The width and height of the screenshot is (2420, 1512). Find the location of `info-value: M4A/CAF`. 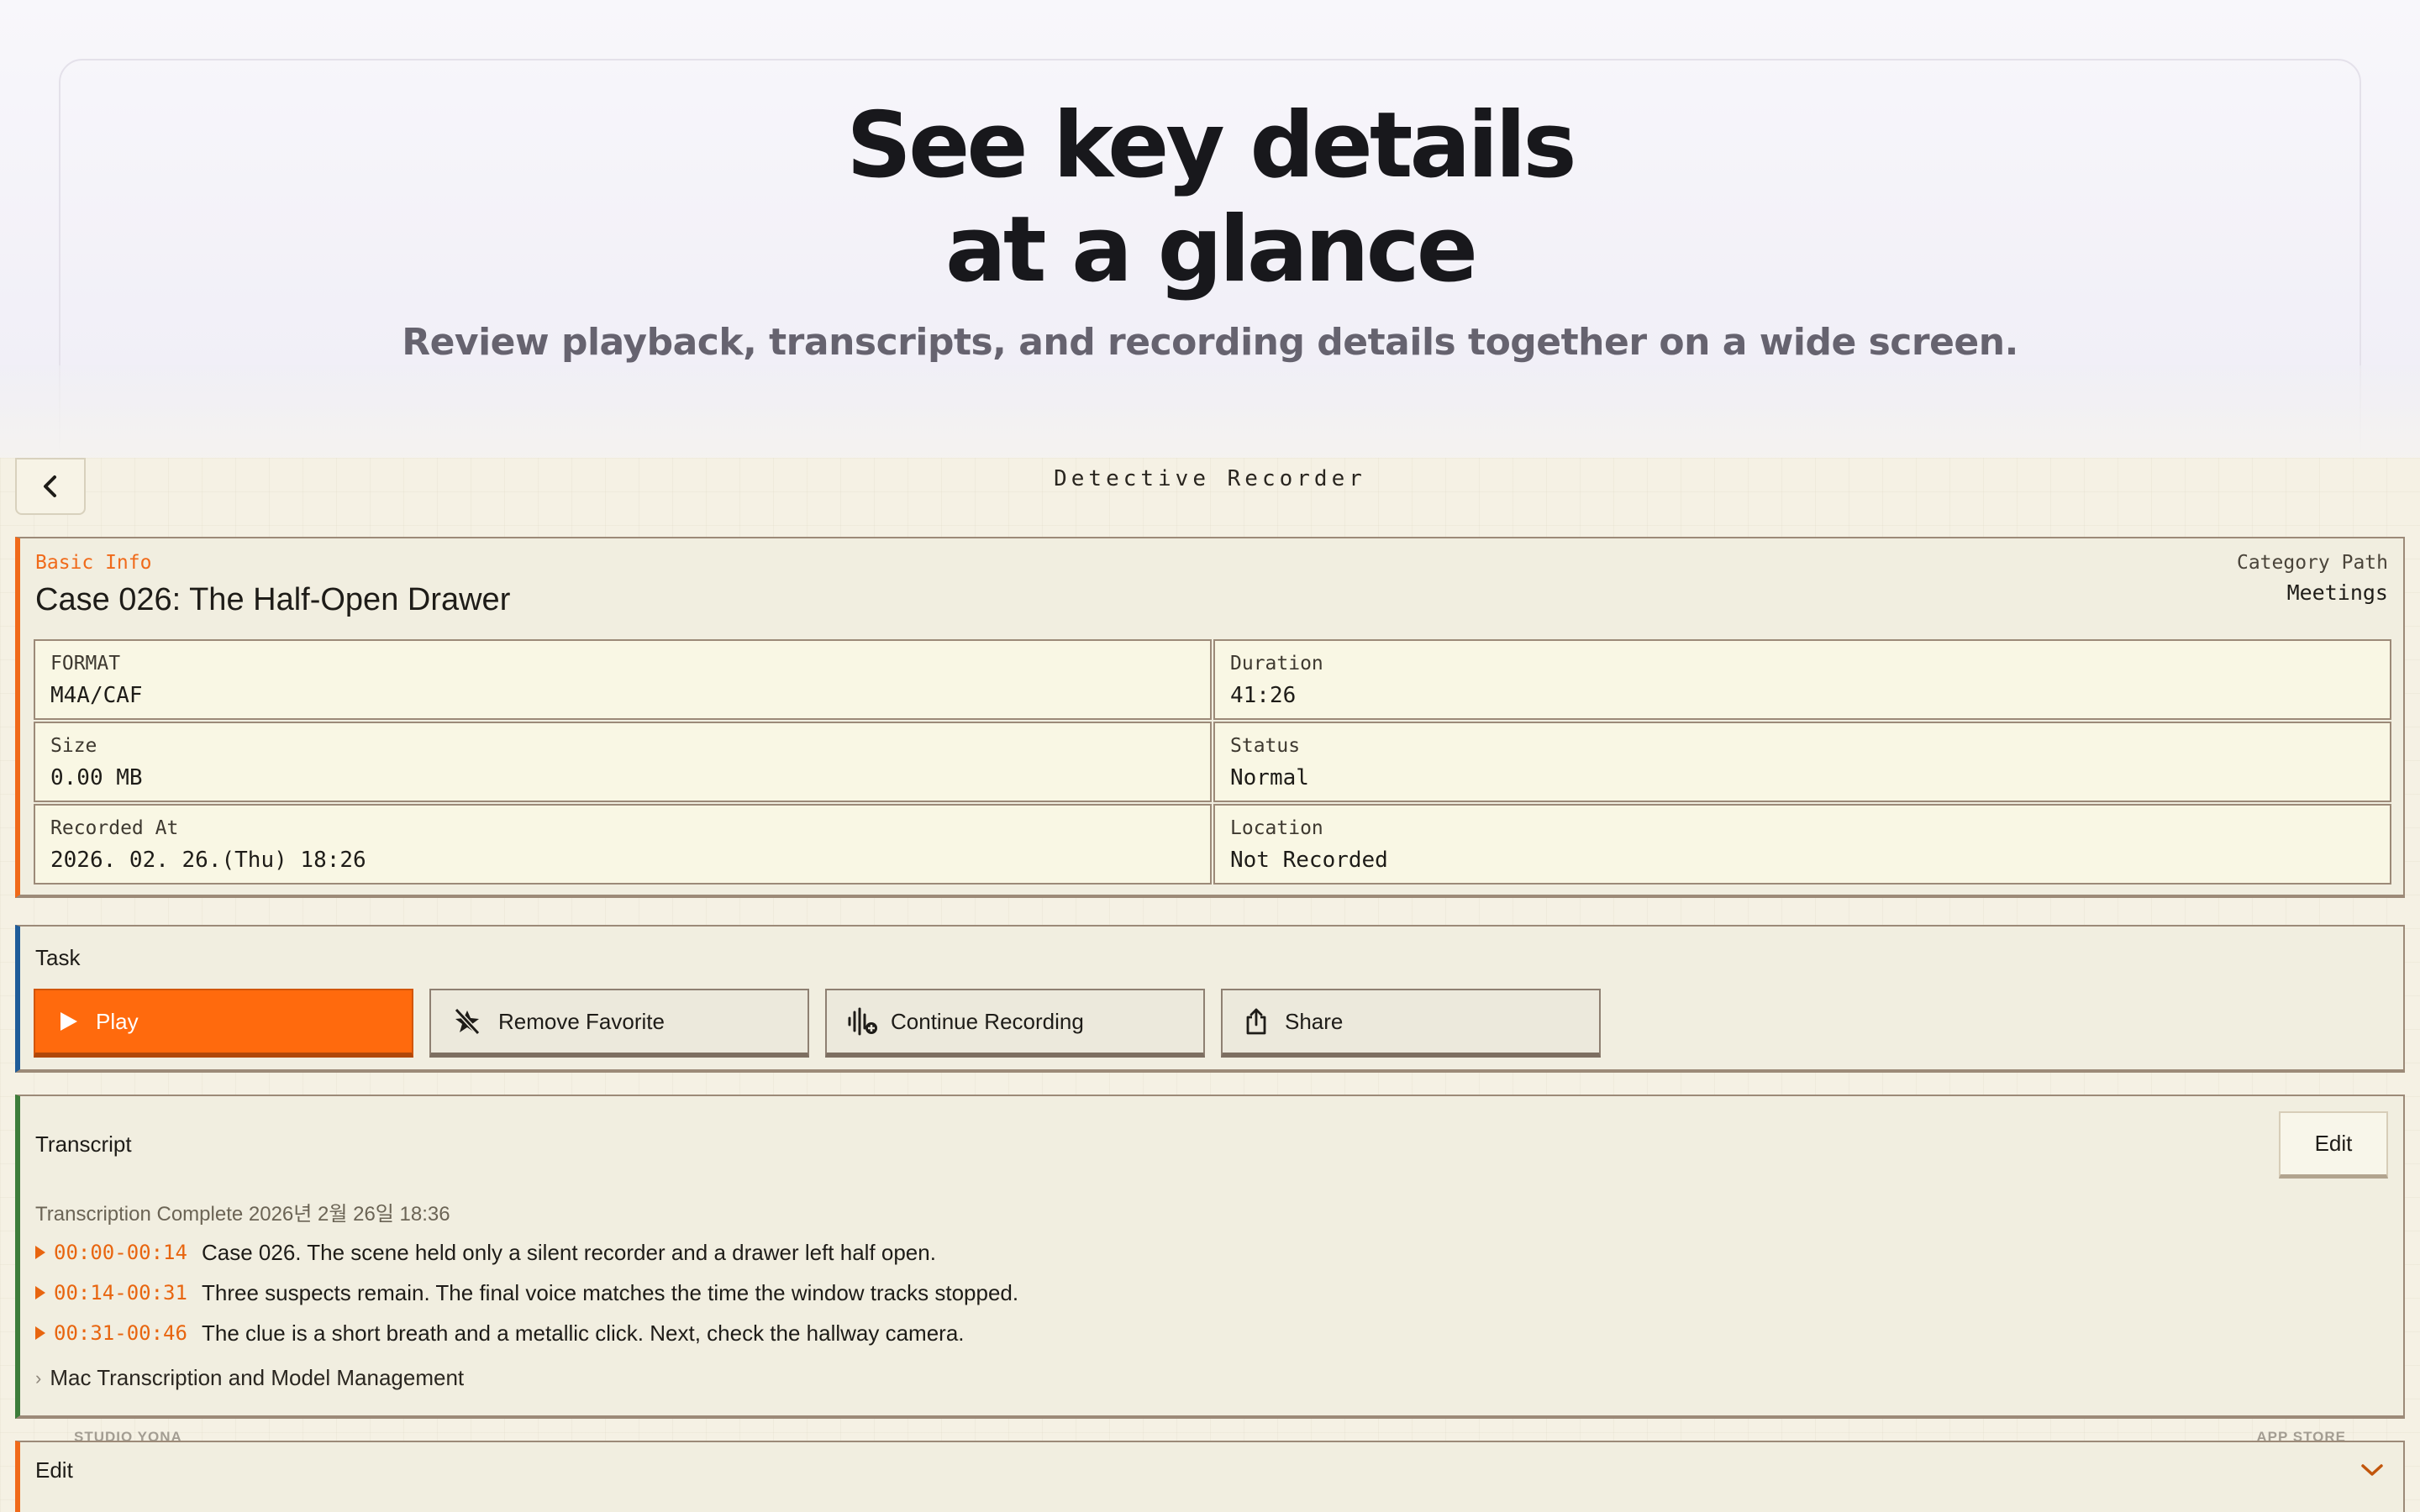

info-value: M4A/CAF is located at coordinates (96, 695).